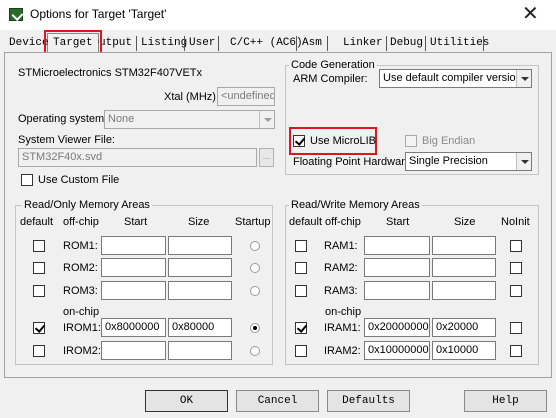  Describe the element at coordinates (133, 327) in the screenshot. I see `start-address-input: 0x8000000` at that location.